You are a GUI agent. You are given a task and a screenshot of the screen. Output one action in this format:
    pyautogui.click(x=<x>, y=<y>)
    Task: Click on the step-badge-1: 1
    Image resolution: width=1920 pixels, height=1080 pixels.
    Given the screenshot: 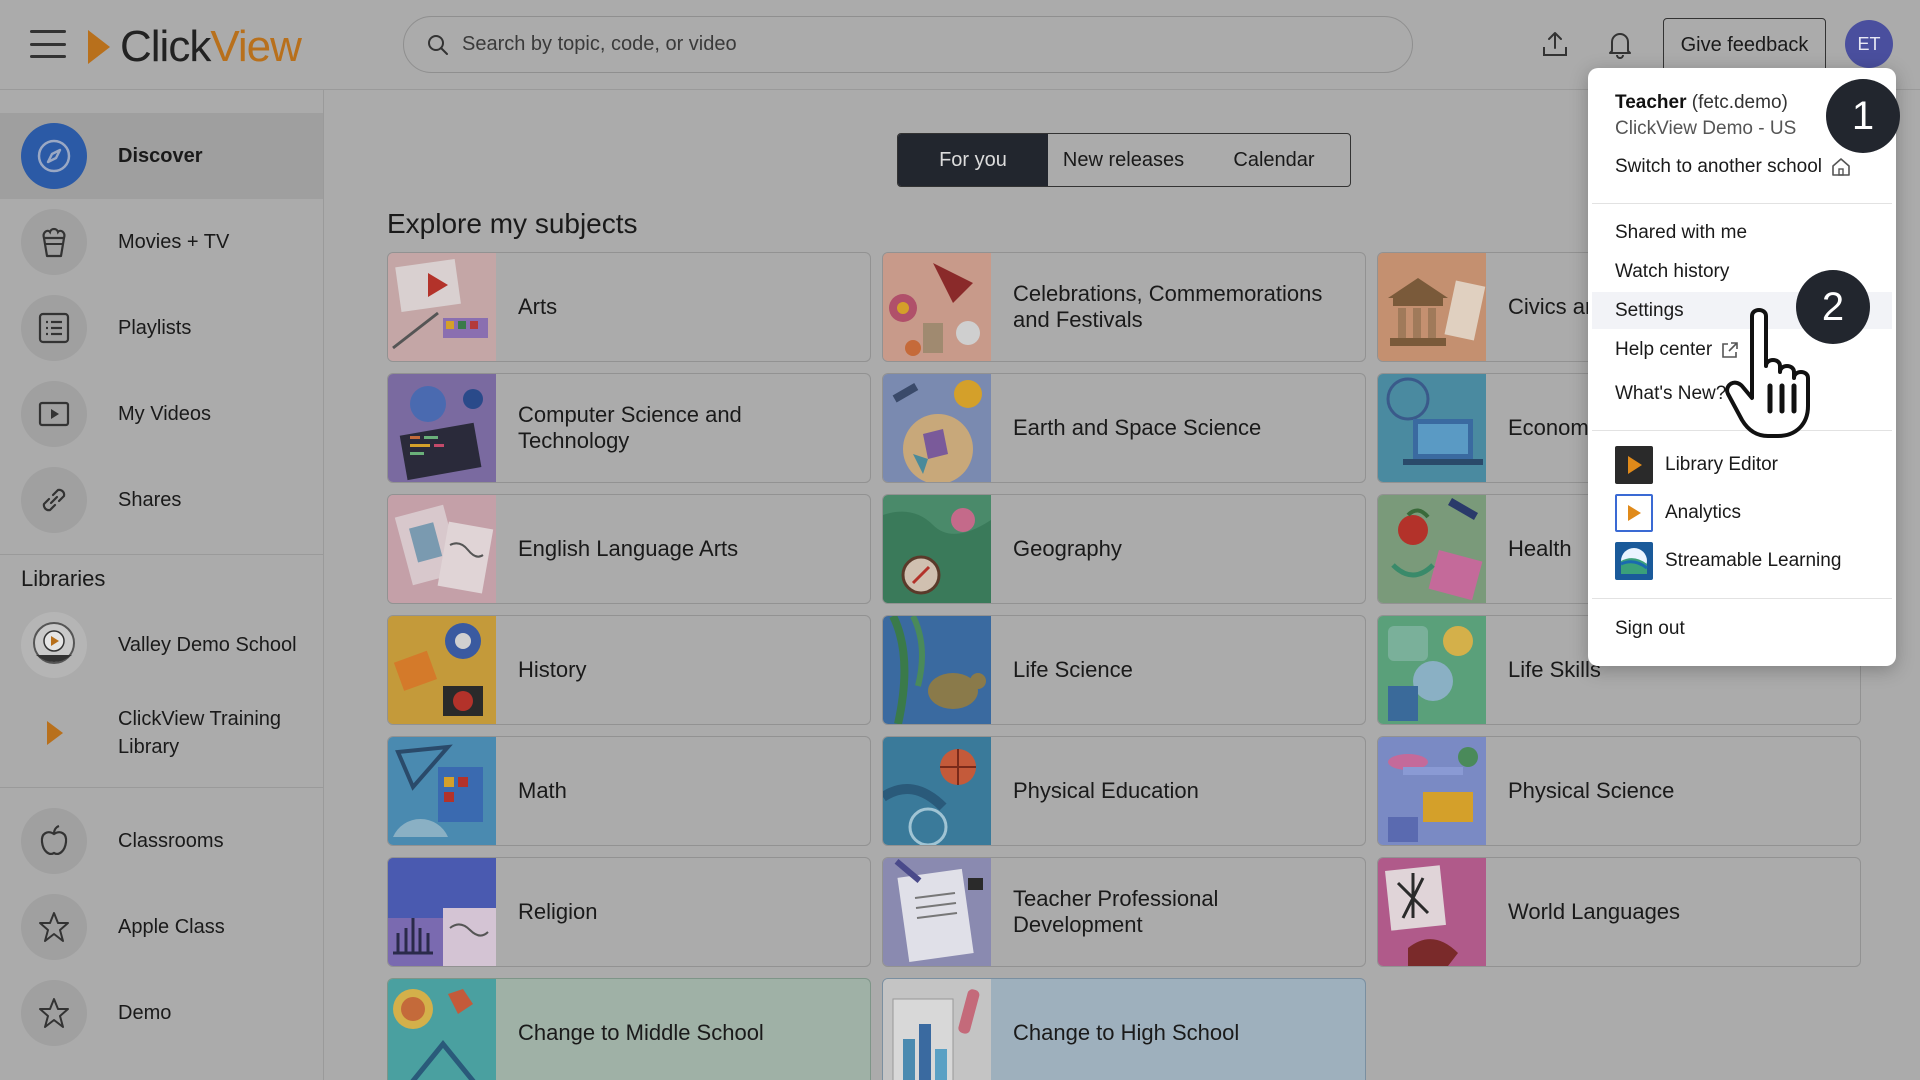 What is the action you would take?
    pyautogui.click(x=1863, y=116)
    